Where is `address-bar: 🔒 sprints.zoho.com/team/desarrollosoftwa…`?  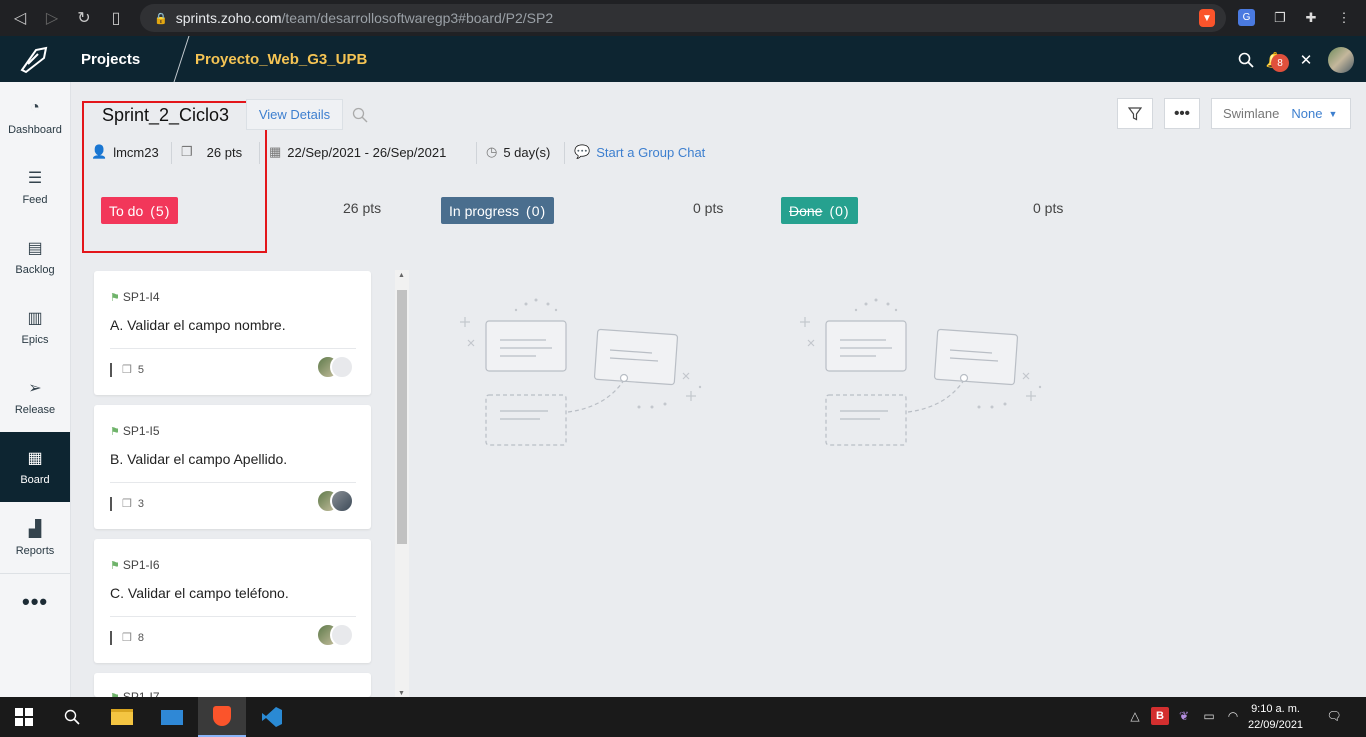
address-bar: 🔒 sprints.zoho.com/team/desarrollosoftwa… is located at coordinates (683, 18).